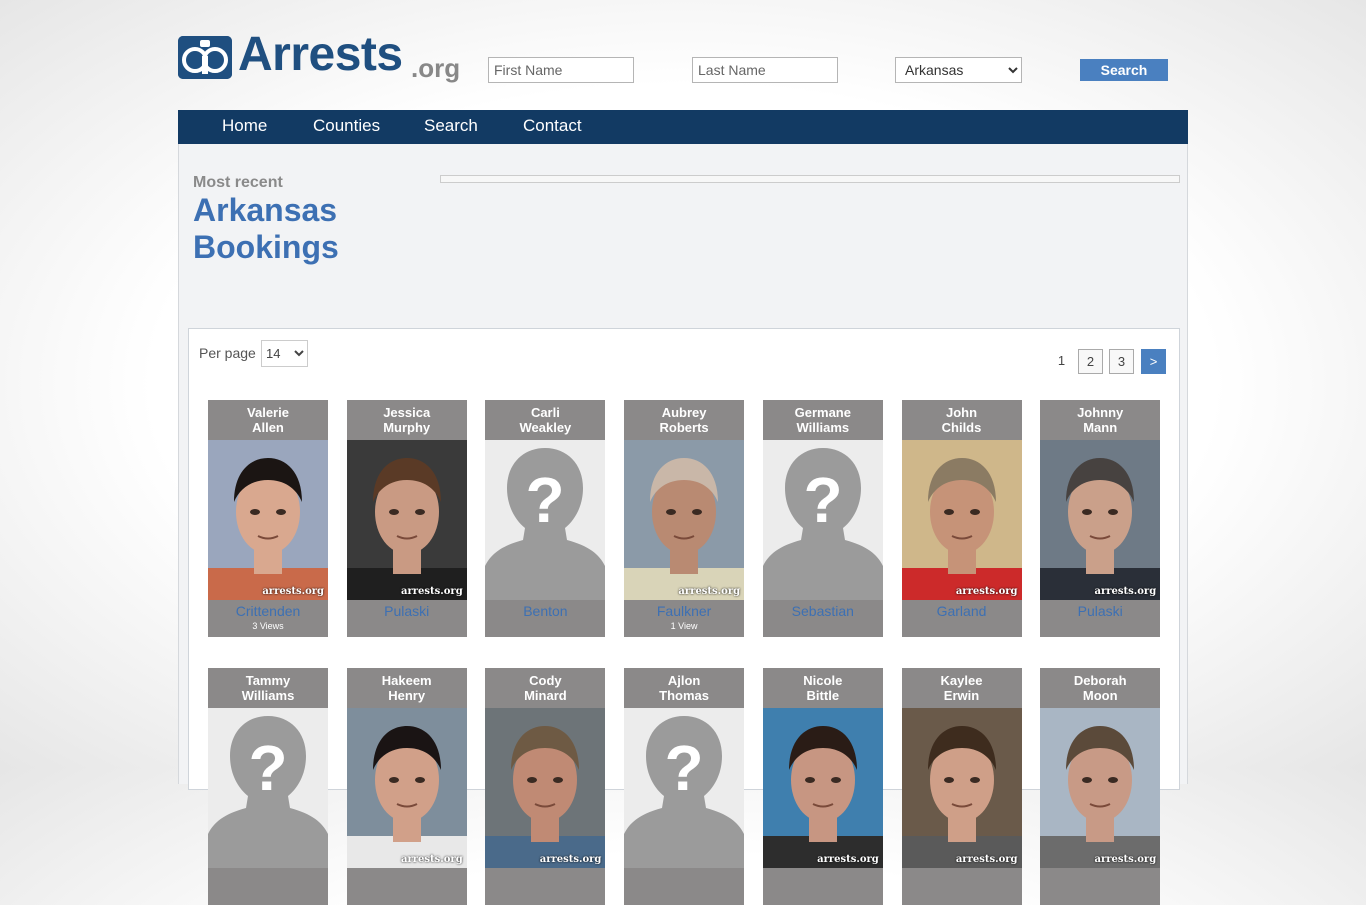  I want to click on nav-home: Home, so click(244, 127).